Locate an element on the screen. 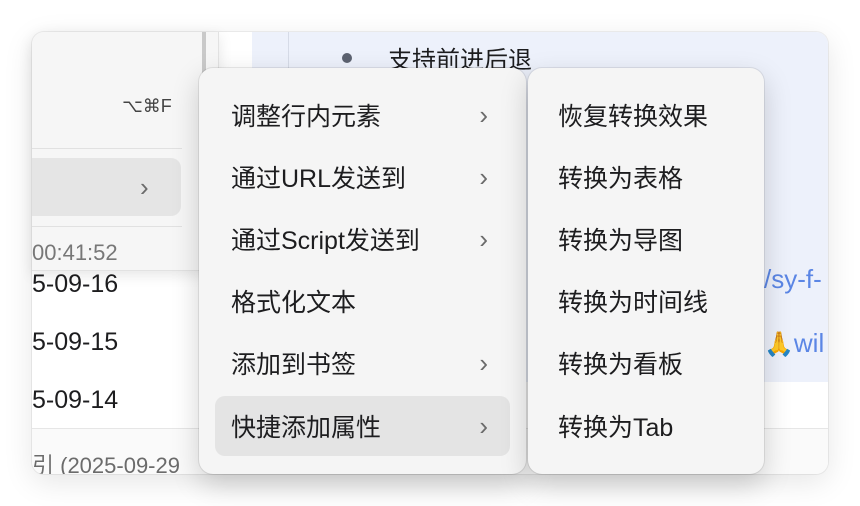  date-entry: 5-09-15 is located at coordinates (75, 342).